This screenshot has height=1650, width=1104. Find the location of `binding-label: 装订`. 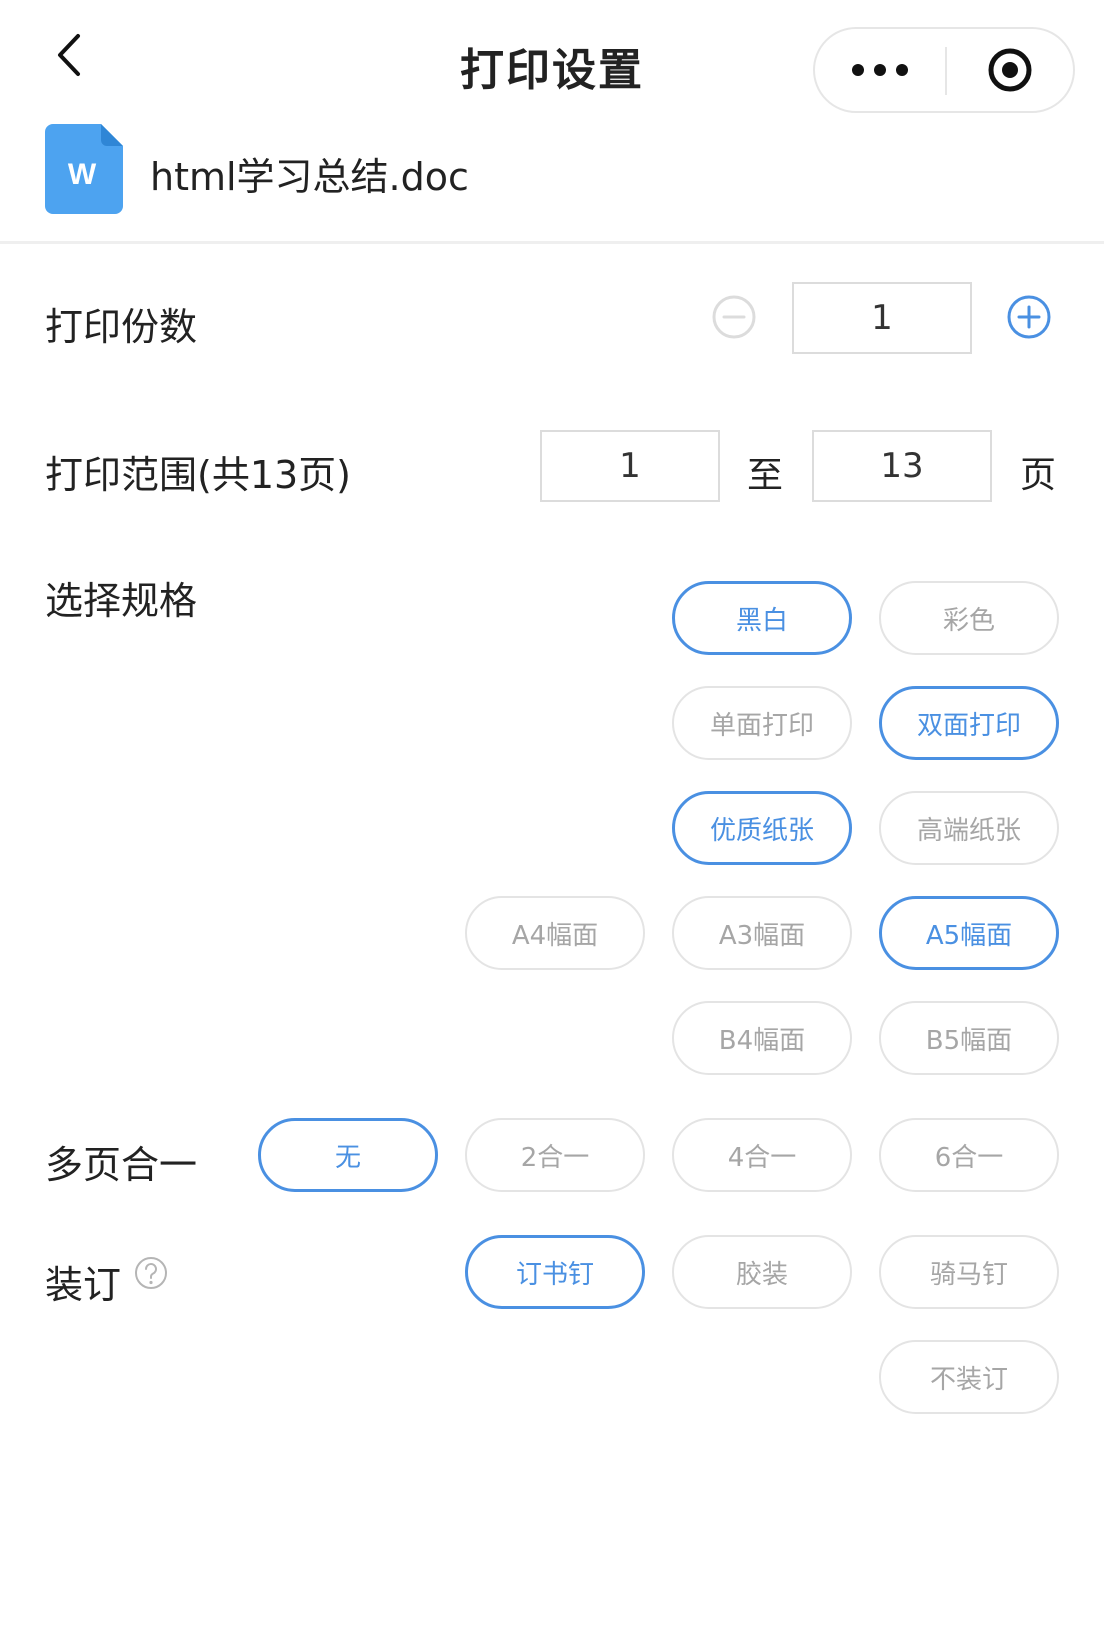

binding-label: 装订 is located at coordinates (83, 1285).